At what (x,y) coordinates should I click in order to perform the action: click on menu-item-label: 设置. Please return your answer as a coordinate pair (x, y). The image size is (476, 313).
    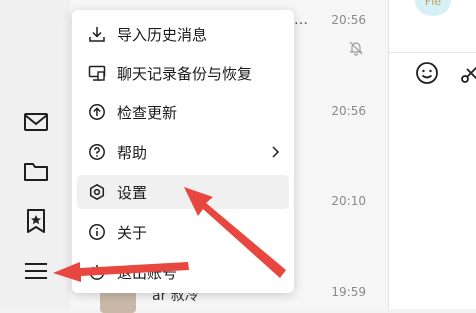
    Looking at the image, I should click on (132, 193).